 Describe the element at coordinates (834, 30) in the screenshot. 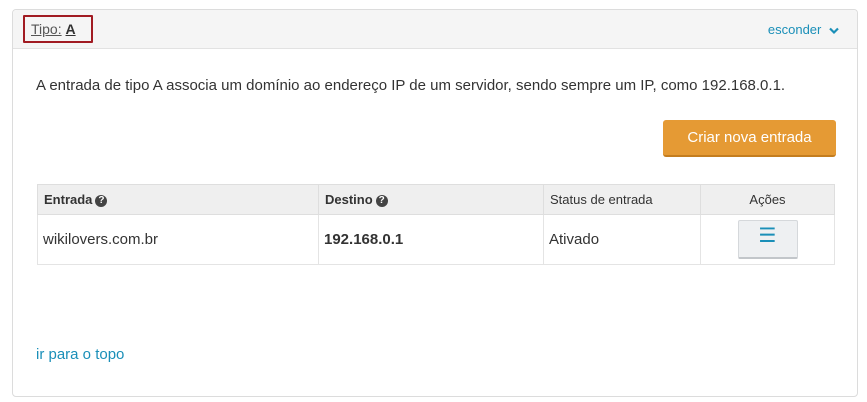

I see `chevron-down-icon` at that location.